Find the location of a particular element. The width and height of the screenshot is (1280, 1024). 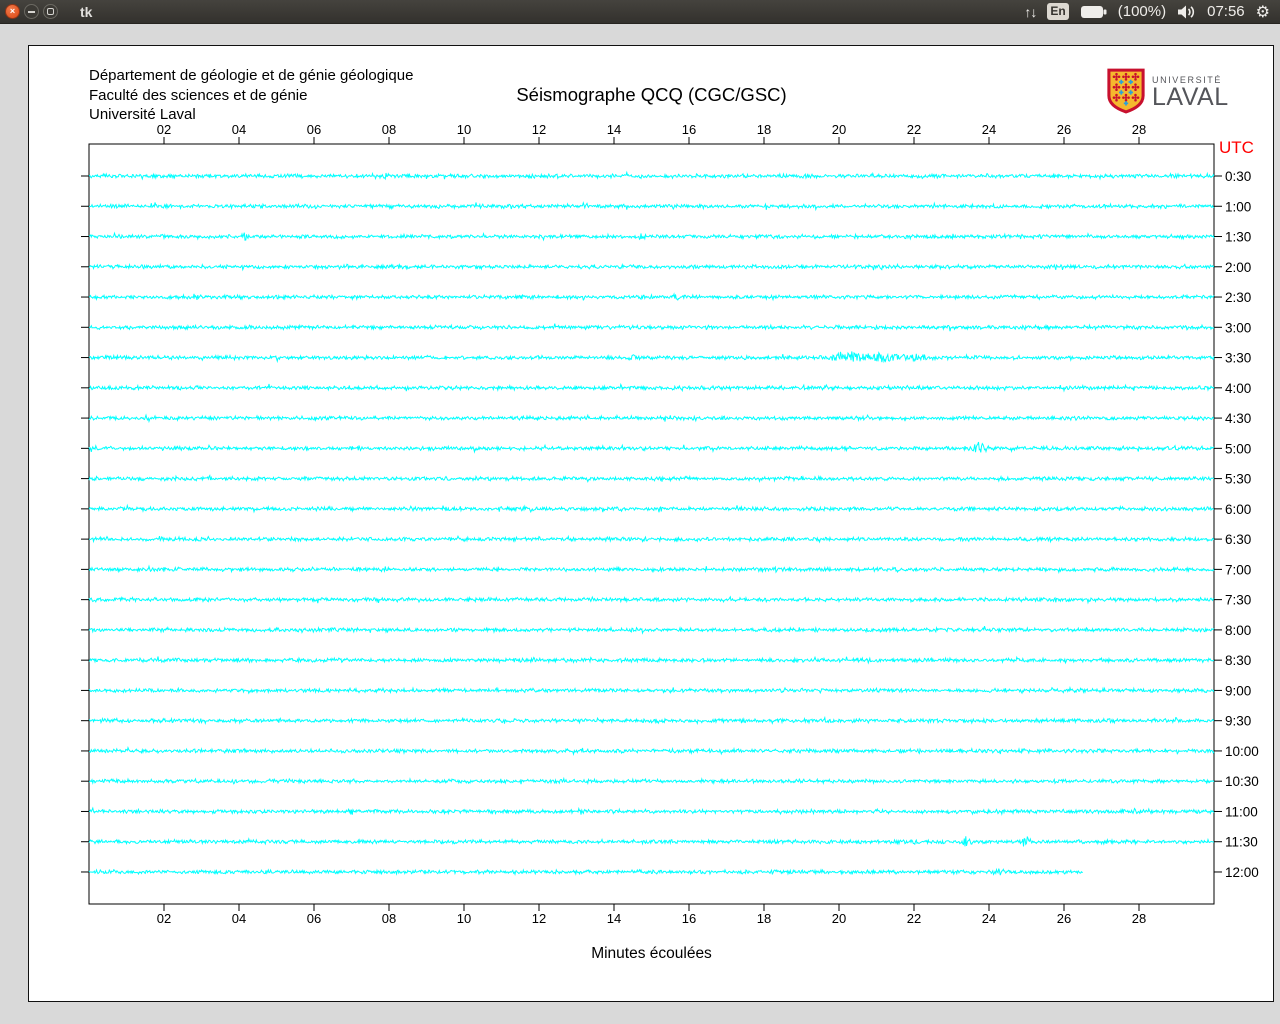

x-tick-label-bottom: 26 is located at coordinates (1064, 918).